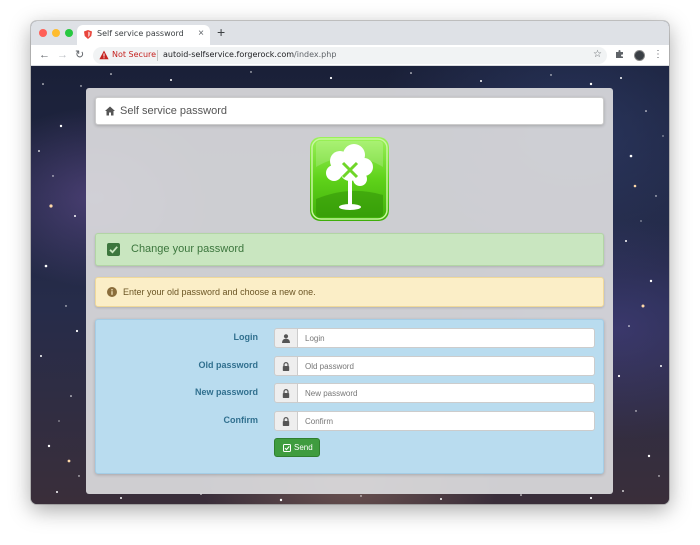  I want to click on new-tab-icon: +, so click(221, 32).